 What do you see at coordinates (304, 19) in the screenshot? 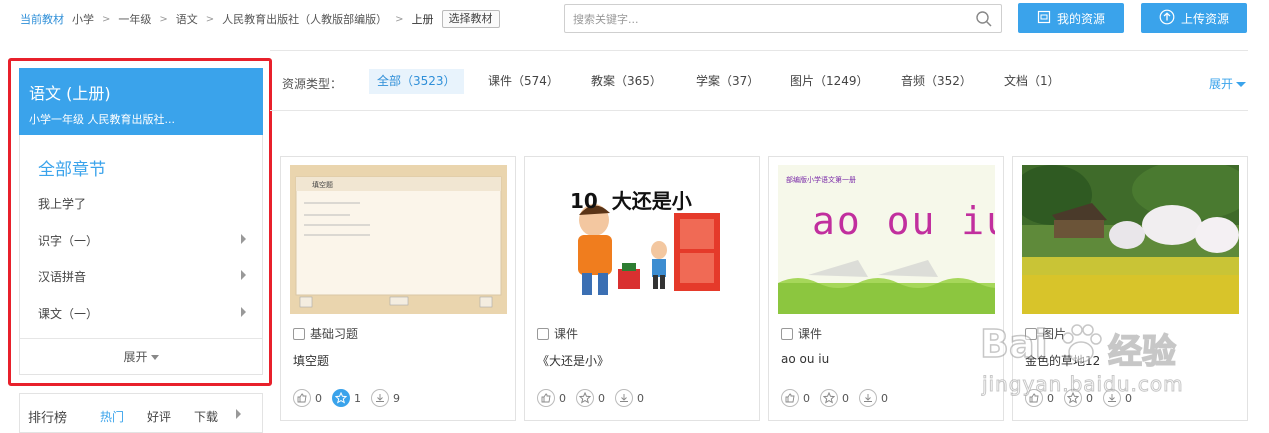
I see `breadcrumb-item-publisher: 人民教育出版社（人教版部编版）` at bounding box center [304, 19].